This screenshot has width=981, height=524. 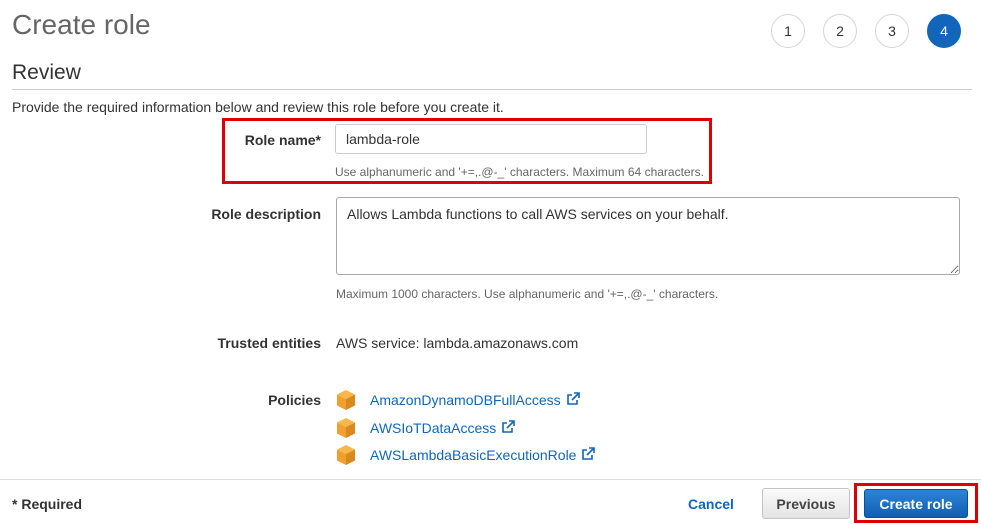 I want to click on policy-link-label: AWSIoTDataAccess, so click(x=433, y=428).